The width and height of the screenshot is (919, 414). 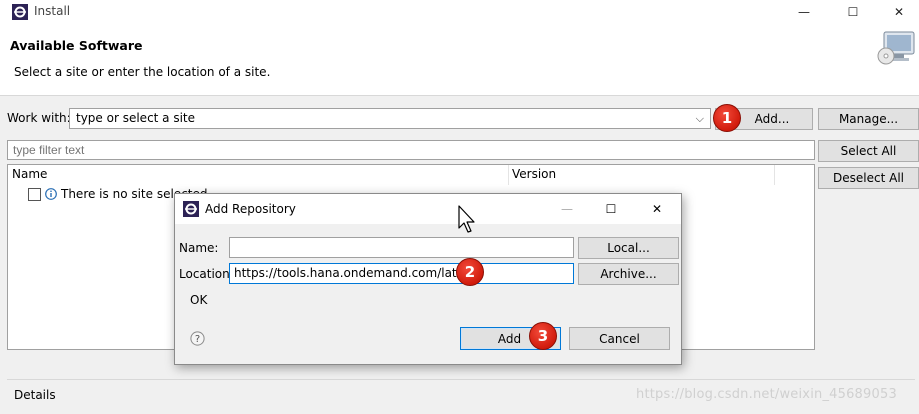 I want to click on page-title: Available Software, so click(x=76, y=45).